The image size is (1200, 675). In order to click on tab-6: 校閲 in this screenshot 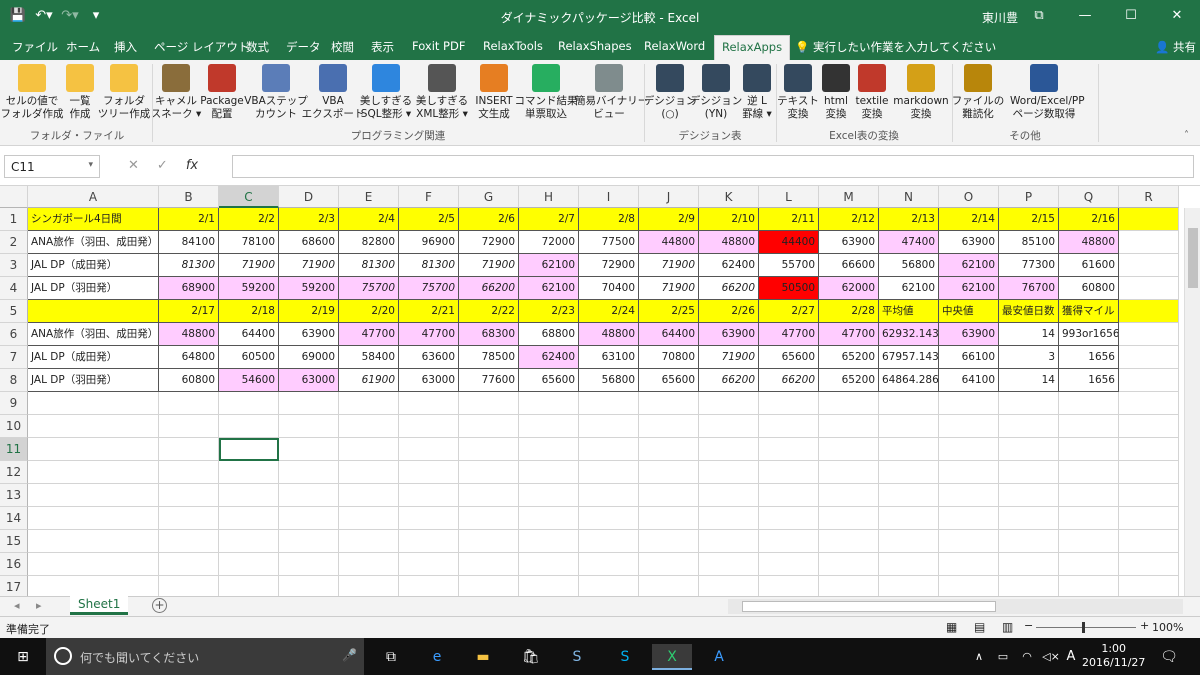, I will do `click(342, 47)`.